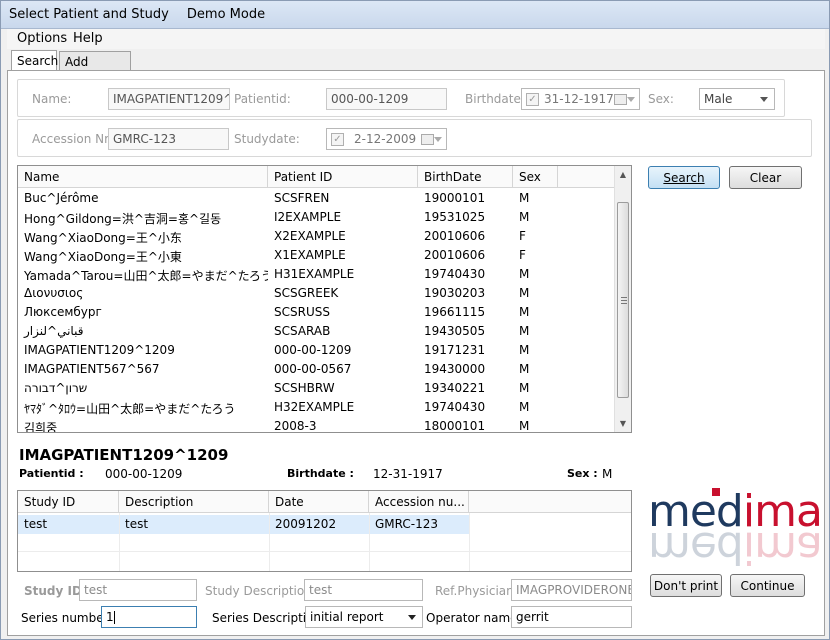 The width and height of the screenshot is (830, 640). What do you see at coordinates (123, 219) in the screenshot?
I see `table-cell: Hong^Gildong=洪^吉洞=홍^길동` at bounding box center [123, 219].